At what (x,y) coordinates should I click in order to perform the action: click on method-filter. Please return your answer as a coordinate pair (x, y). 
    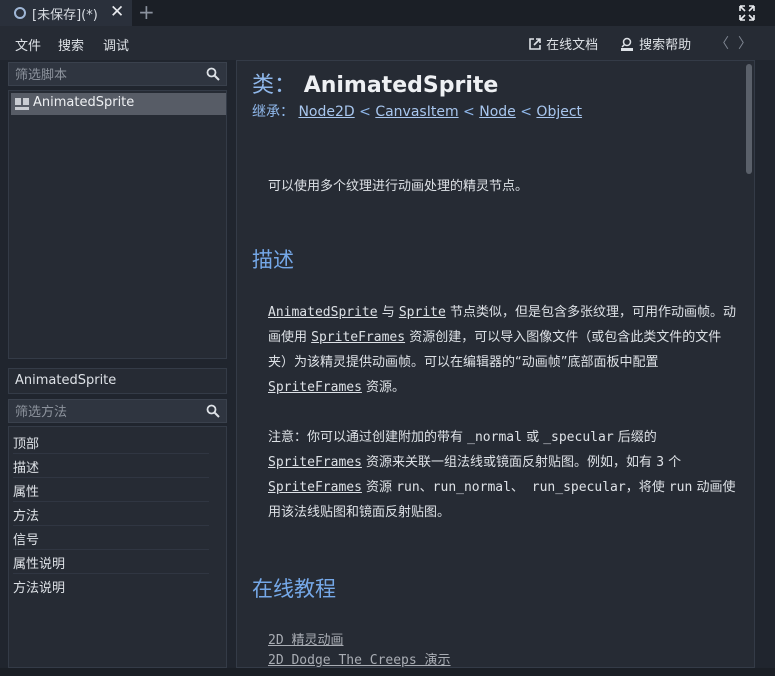
    Looking at the image, I should click on (117, 411).